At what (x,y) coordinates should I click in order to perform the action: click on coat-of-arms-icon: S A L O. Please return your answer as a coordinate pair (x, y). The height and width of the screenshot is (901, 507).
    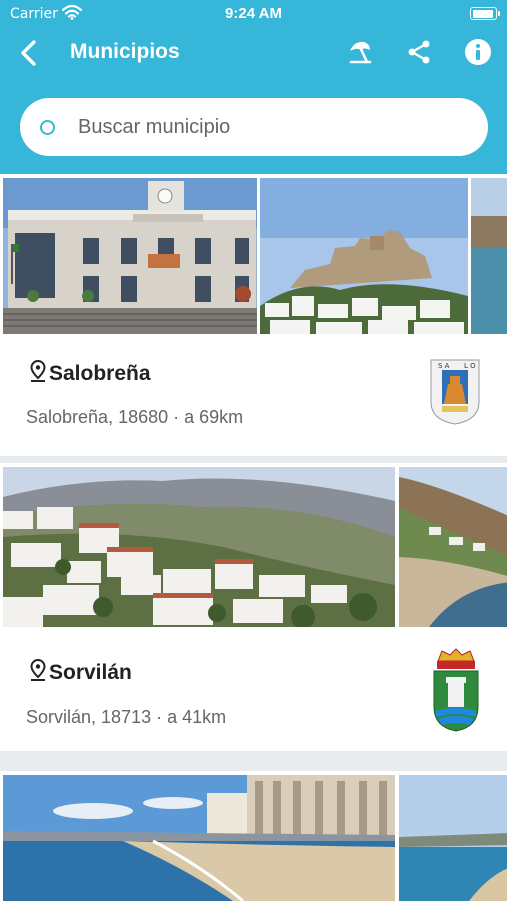
    Looking at the image, I should click on (455, 392).